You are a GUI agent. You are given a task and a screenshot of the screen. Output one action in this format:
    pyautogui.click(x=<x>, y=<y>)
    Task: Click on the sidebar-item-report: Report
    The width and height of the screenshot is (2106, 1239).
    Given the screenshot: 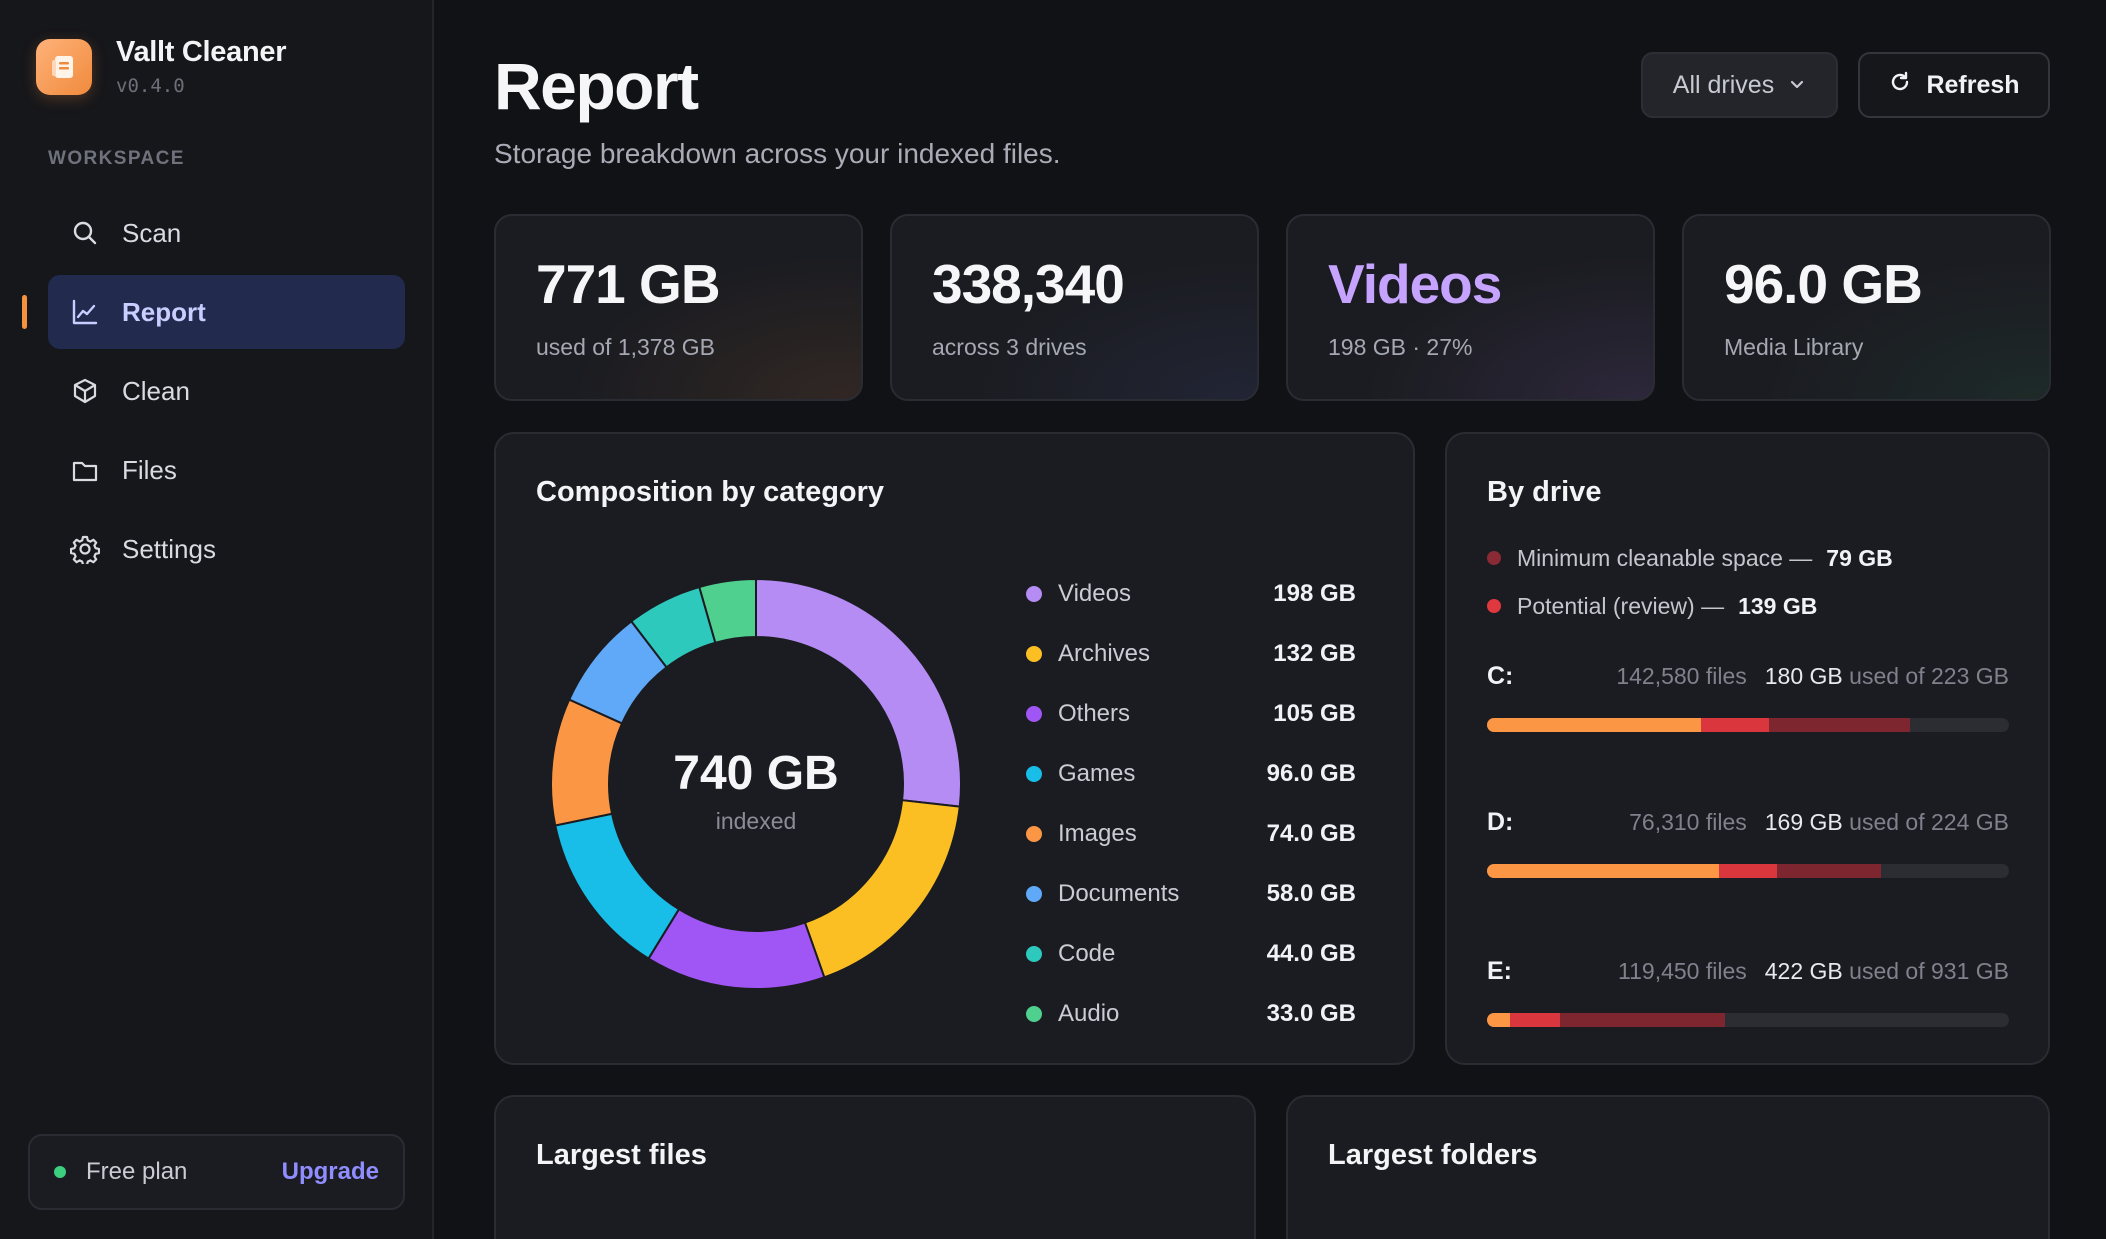 What is the action you would take?
    pyautogui.click(x=213, y=312)
    